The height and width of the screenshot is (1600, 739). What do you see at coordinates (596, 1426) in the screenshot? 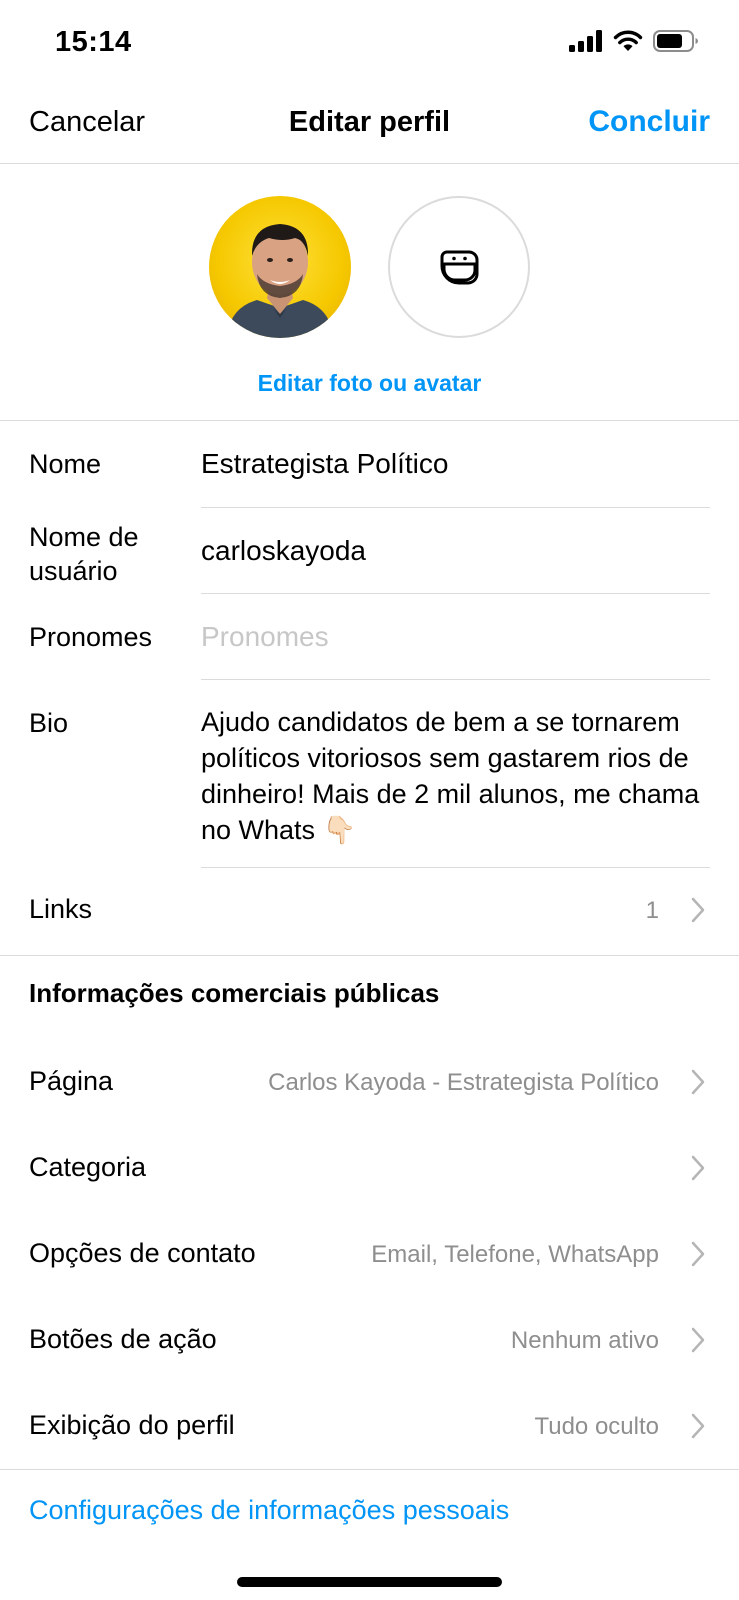
I see `profile-display-value: Tudo oculto` at bounding box center [596, 1426].